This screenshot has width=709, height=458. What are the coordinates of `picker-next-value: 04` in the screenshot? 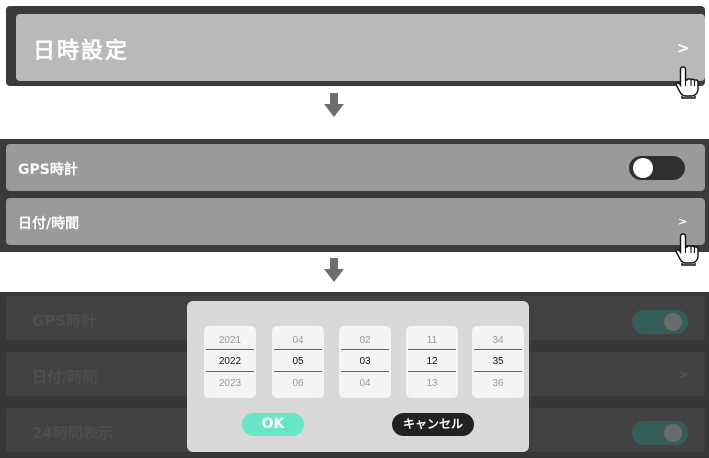 It's located at (365, 383).